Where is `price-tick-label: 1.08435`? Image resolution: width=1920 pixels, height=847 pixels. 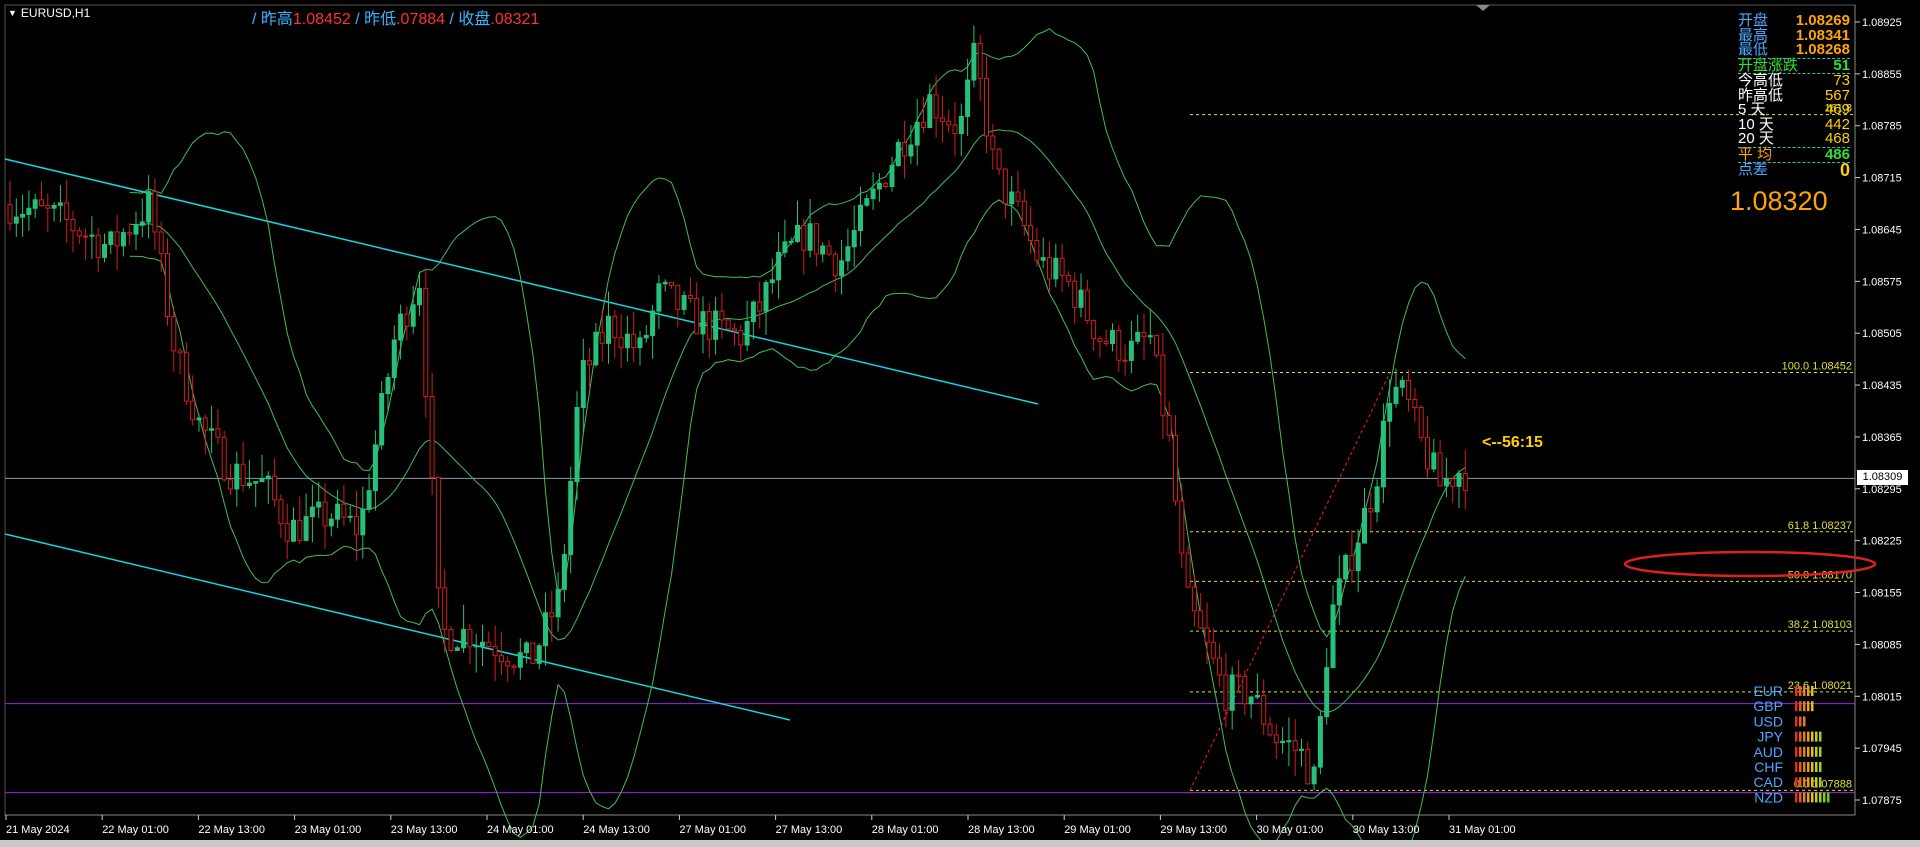 price-tick-label: 1.08435 is located at coordinates (1882, 386).